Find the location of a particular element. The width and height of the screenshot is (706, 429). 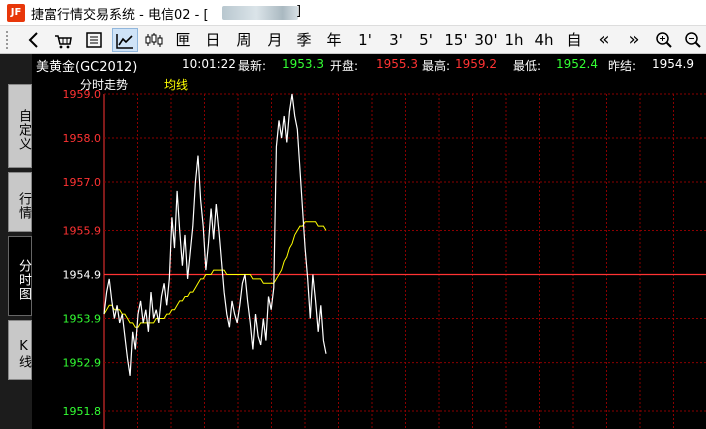

high-value: 1959.2 is located at coordinates (476, 64).